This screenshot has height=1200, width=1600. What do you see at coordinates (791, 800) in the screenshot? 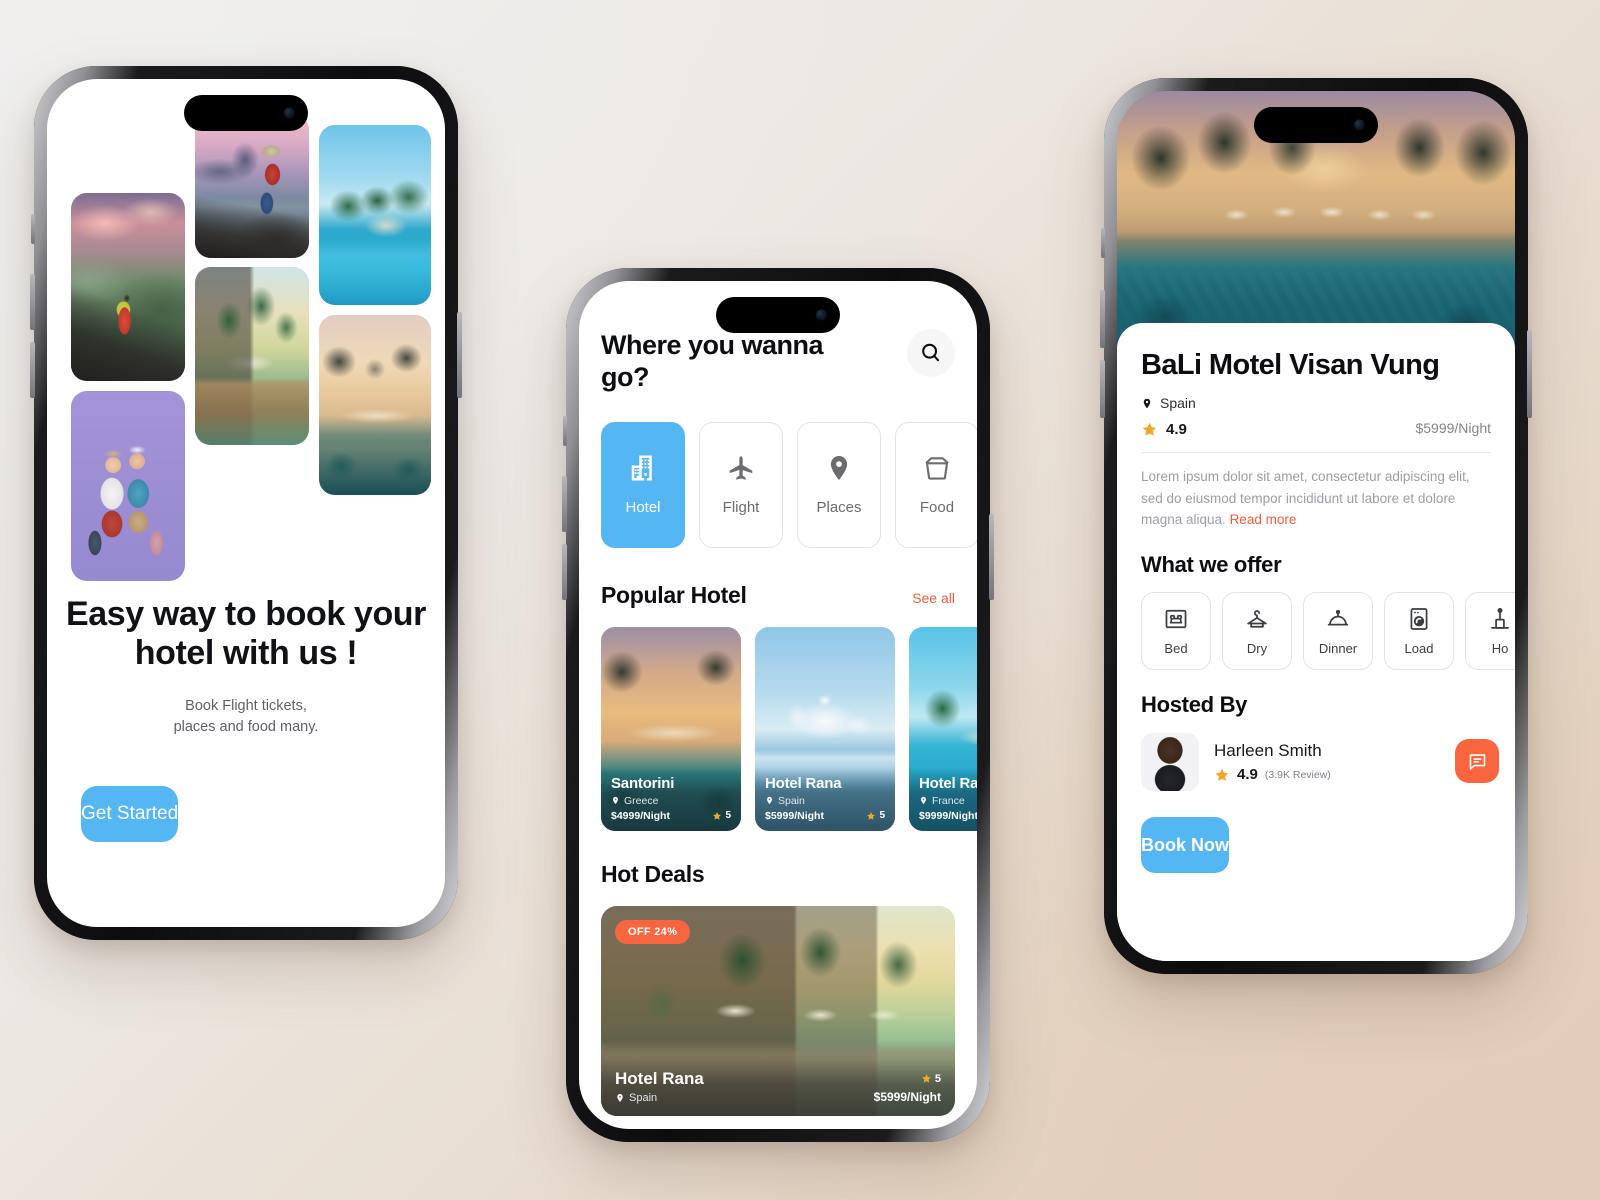
I see `hotel-card-location: Spain` at bounding box center [791, 800].